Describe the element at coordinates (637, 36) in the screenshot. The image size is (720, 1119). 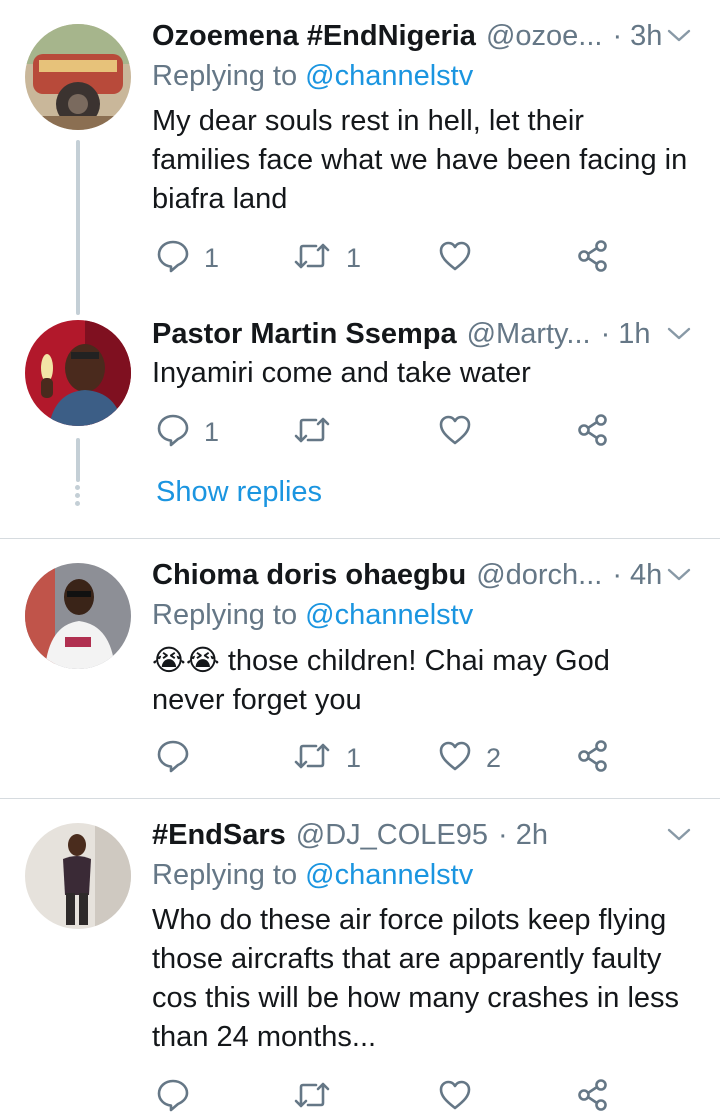
I see `timestamp: · 3h` at that location.